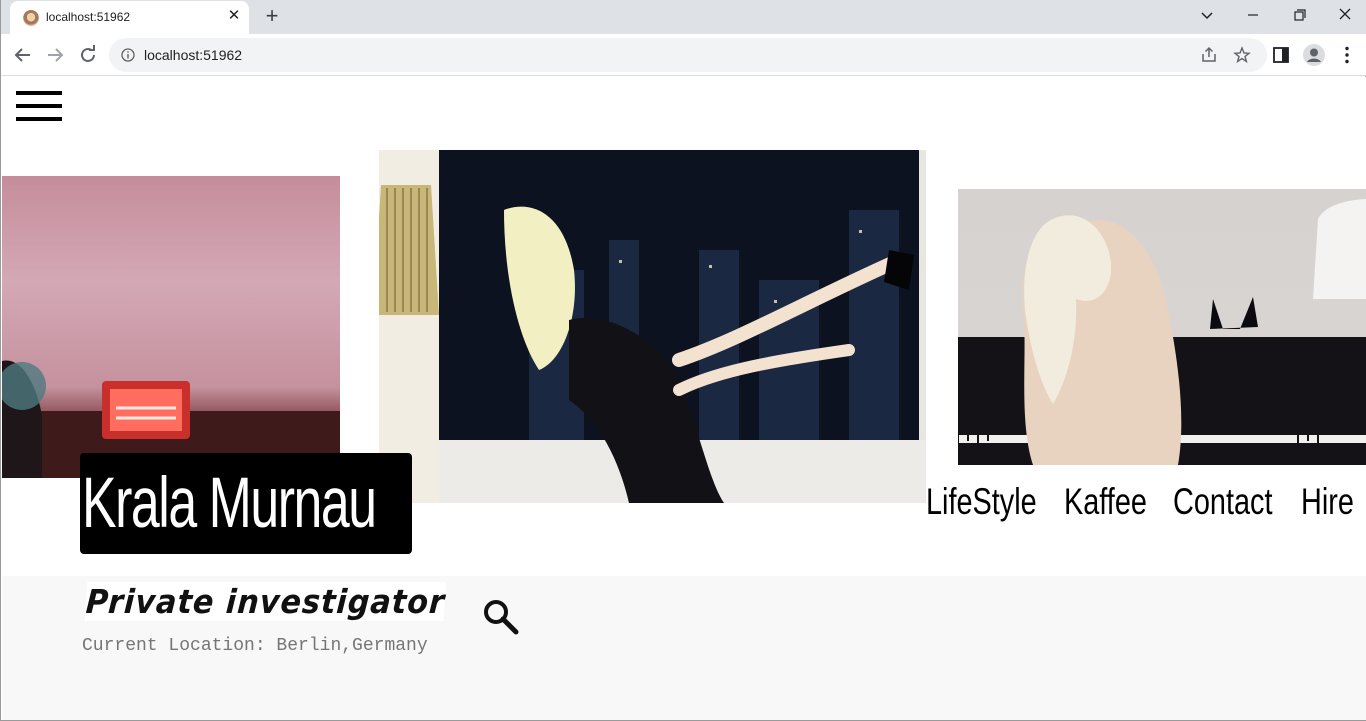 The width and height of the screenshot is (1366, 721). What do you see at coordinates (128, 55) in the screenshot?
I see `info-icon` at bounding box center [128, 55].